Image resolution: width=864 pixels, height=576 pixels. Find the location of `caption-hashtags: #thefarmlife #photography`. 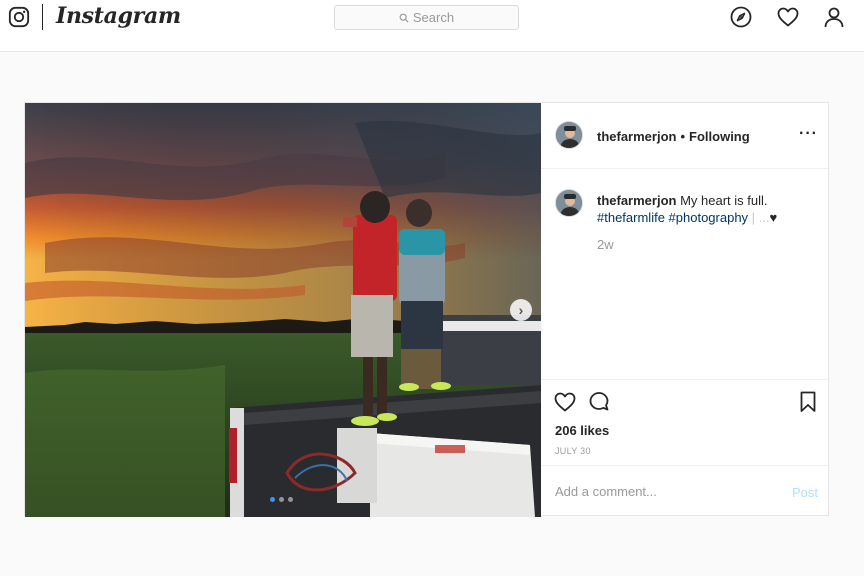

caption-hashtags: #thefarmlife #photography is located at coordinates (672, 217).